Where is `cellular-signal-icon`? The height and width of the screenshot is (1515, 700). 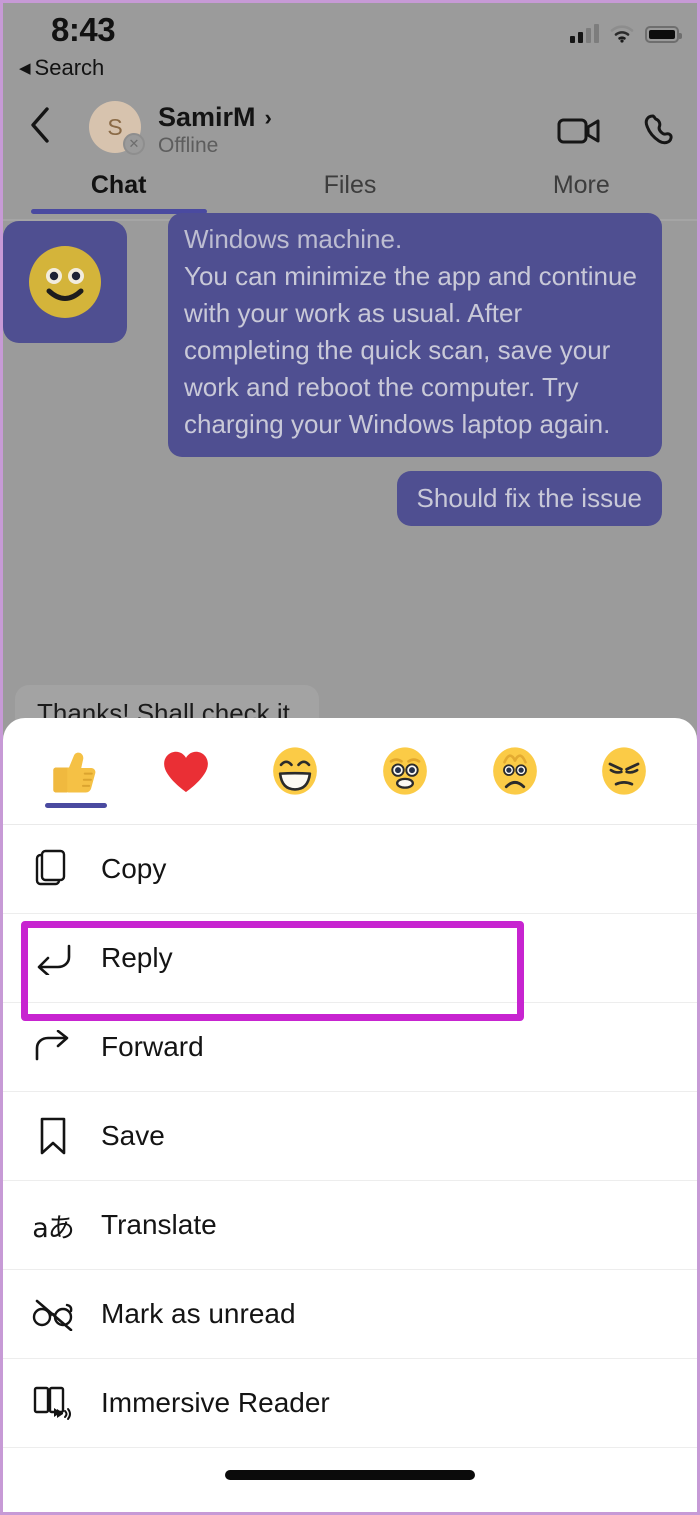 cellular-signal-icon is located at coordinates (584, 33).